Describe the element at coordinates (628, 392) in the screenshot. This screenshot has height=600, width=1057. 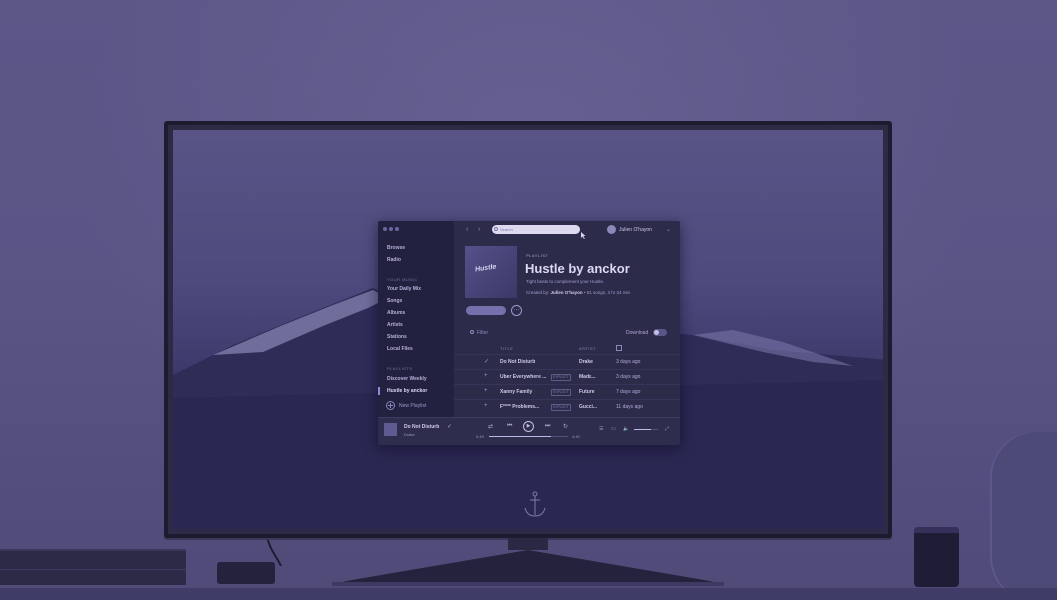
I see `track-added: 7 days ago` at that location.